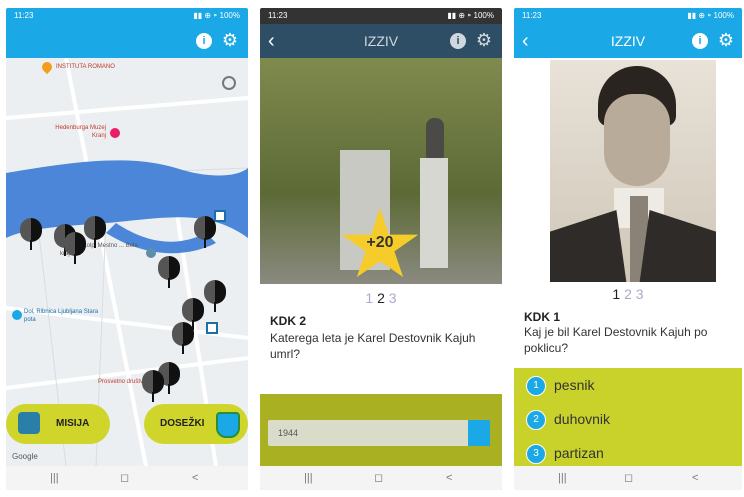 The width and height of the screenshot is (744, 497). I want to click on map-label-top: INSTITUTA ROMANO, so click(85, 67).